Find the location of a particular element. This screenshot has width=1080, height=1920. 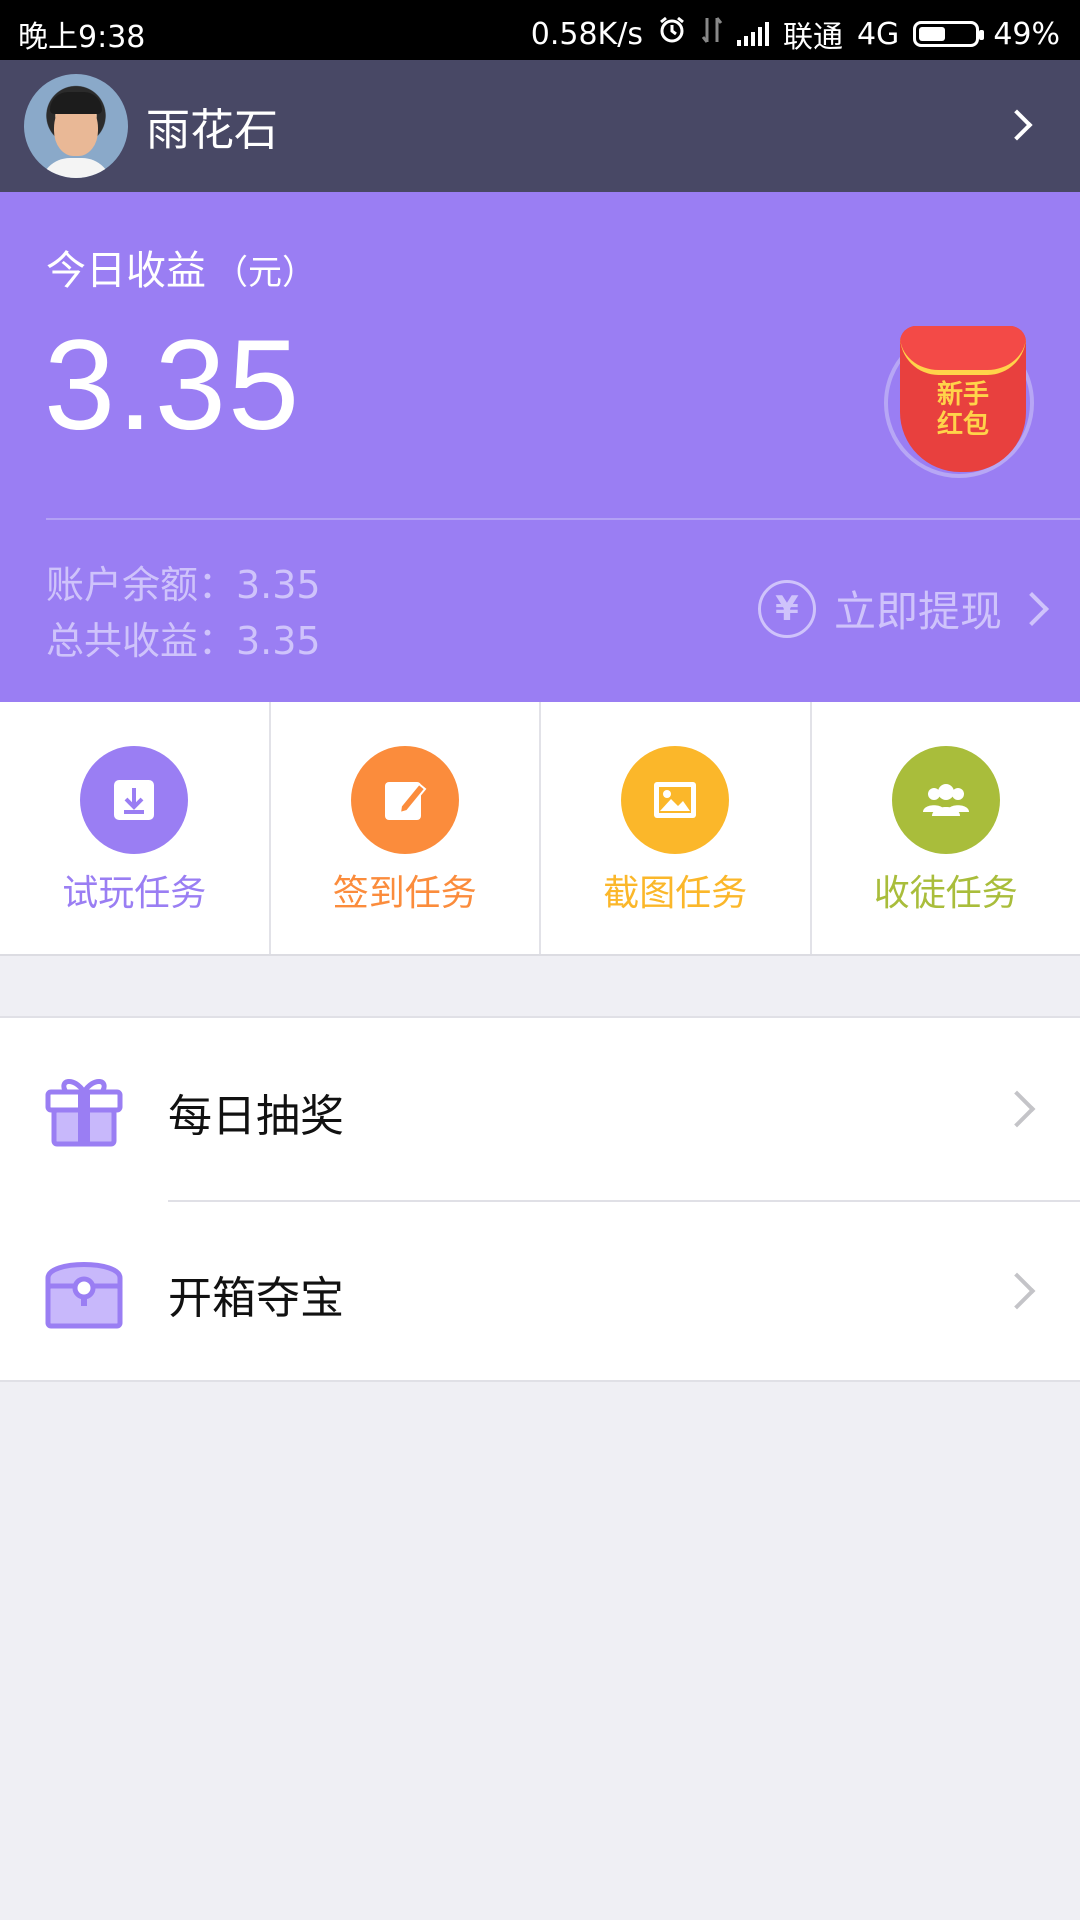

battery-icon is located at coordinates (949, 34).